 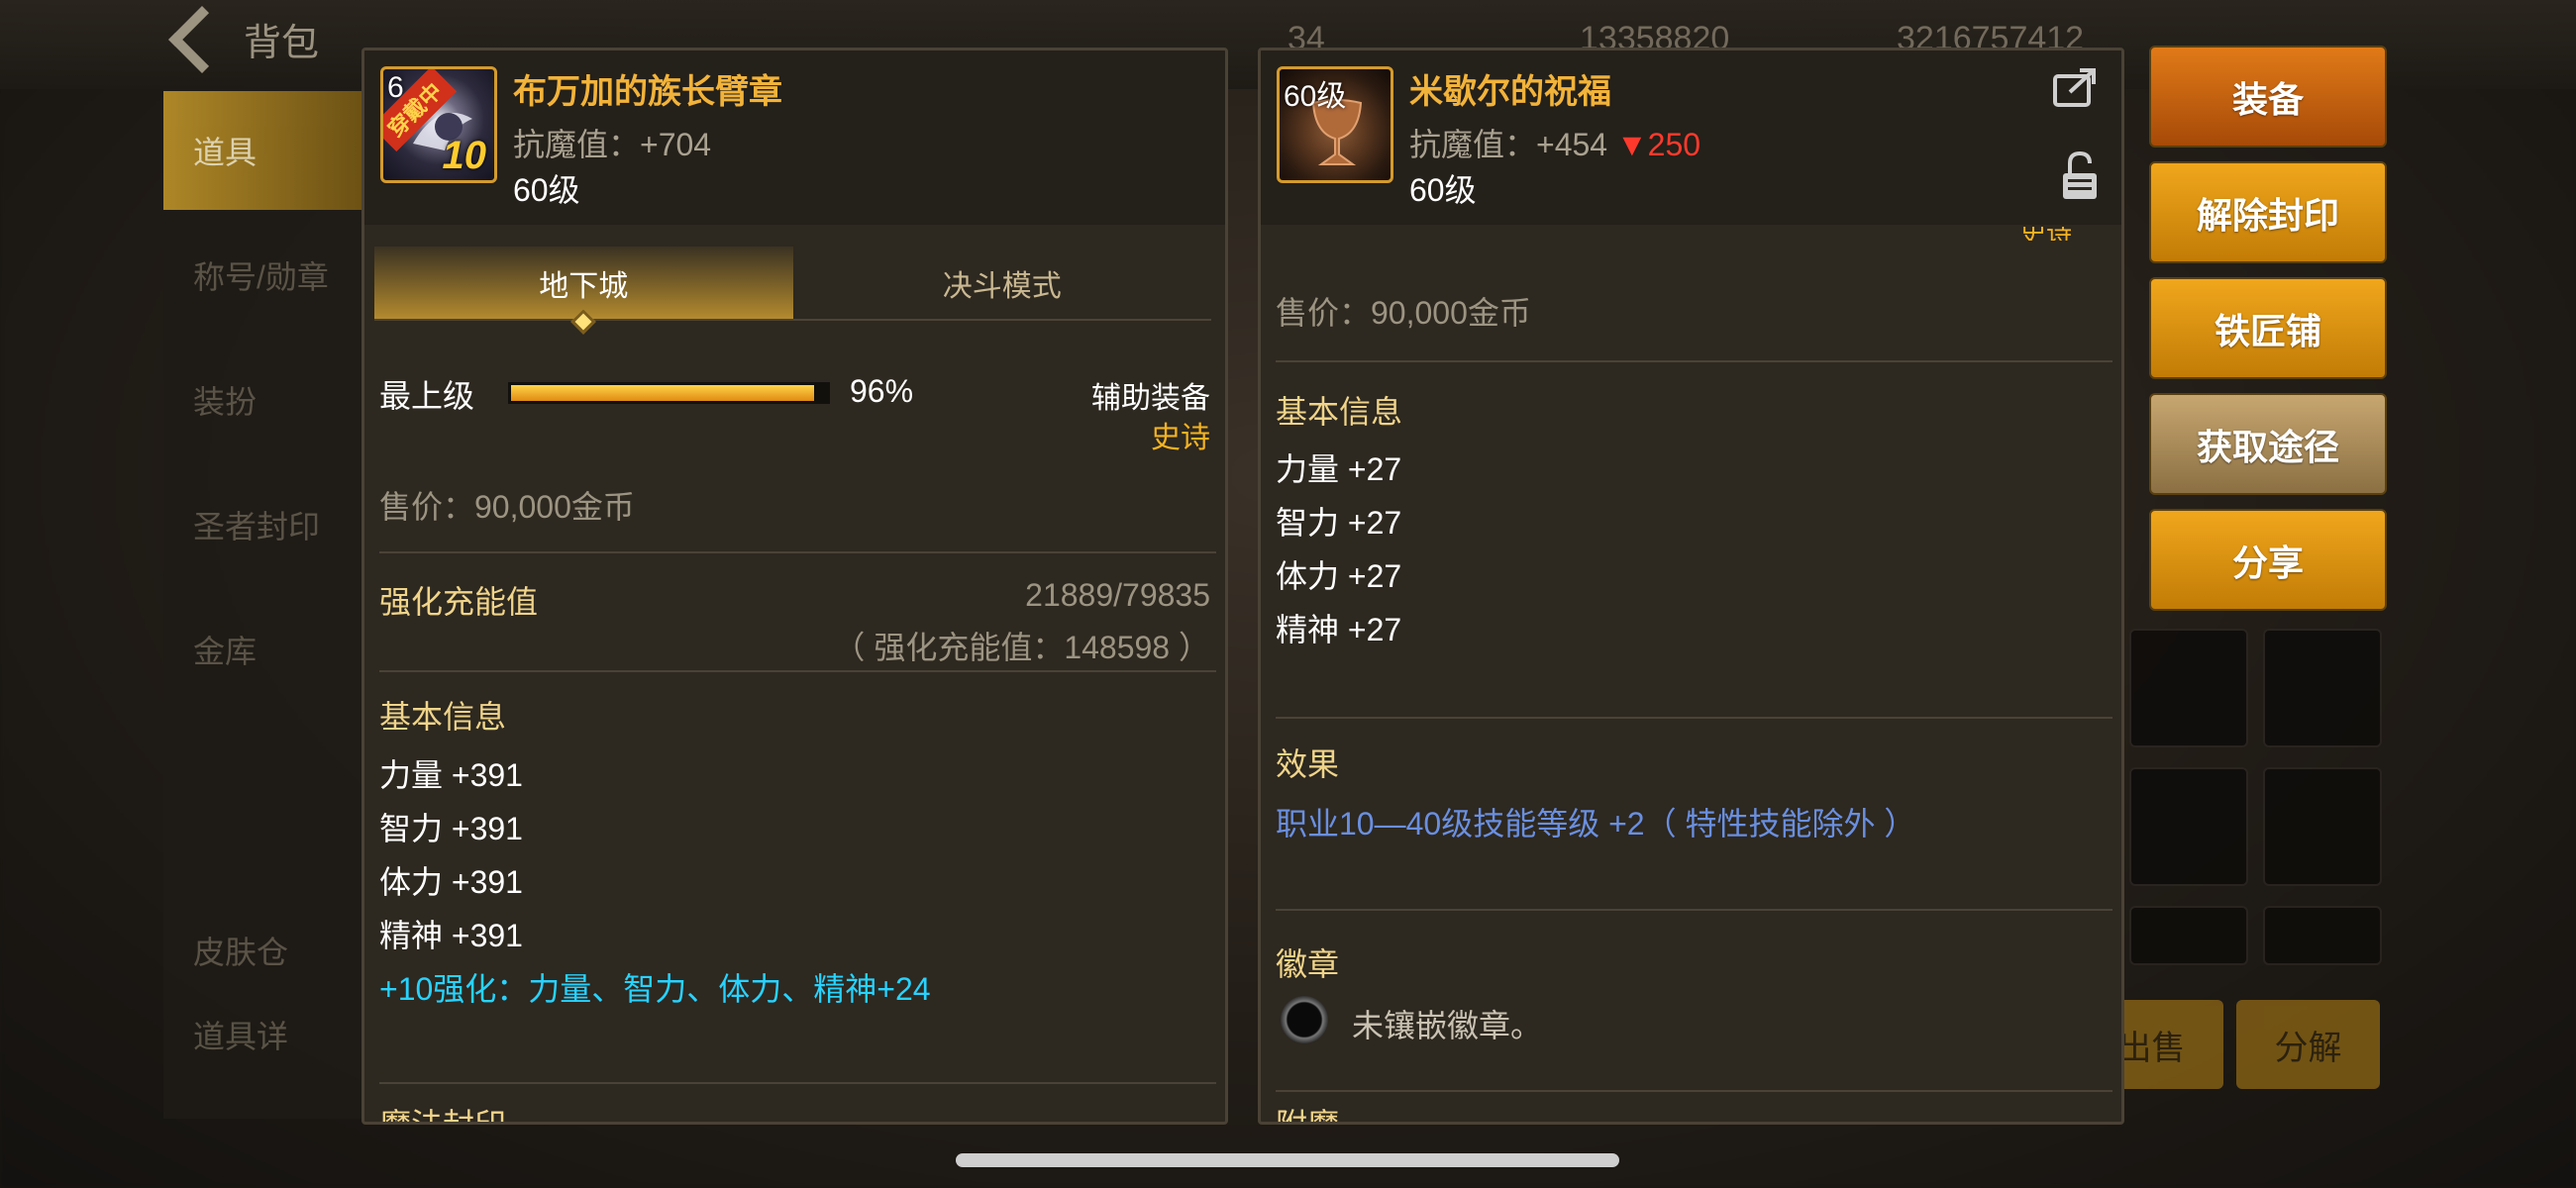 I want to click on sidebar-item-titles: 称号/勋章, so click(x=262, y=275).